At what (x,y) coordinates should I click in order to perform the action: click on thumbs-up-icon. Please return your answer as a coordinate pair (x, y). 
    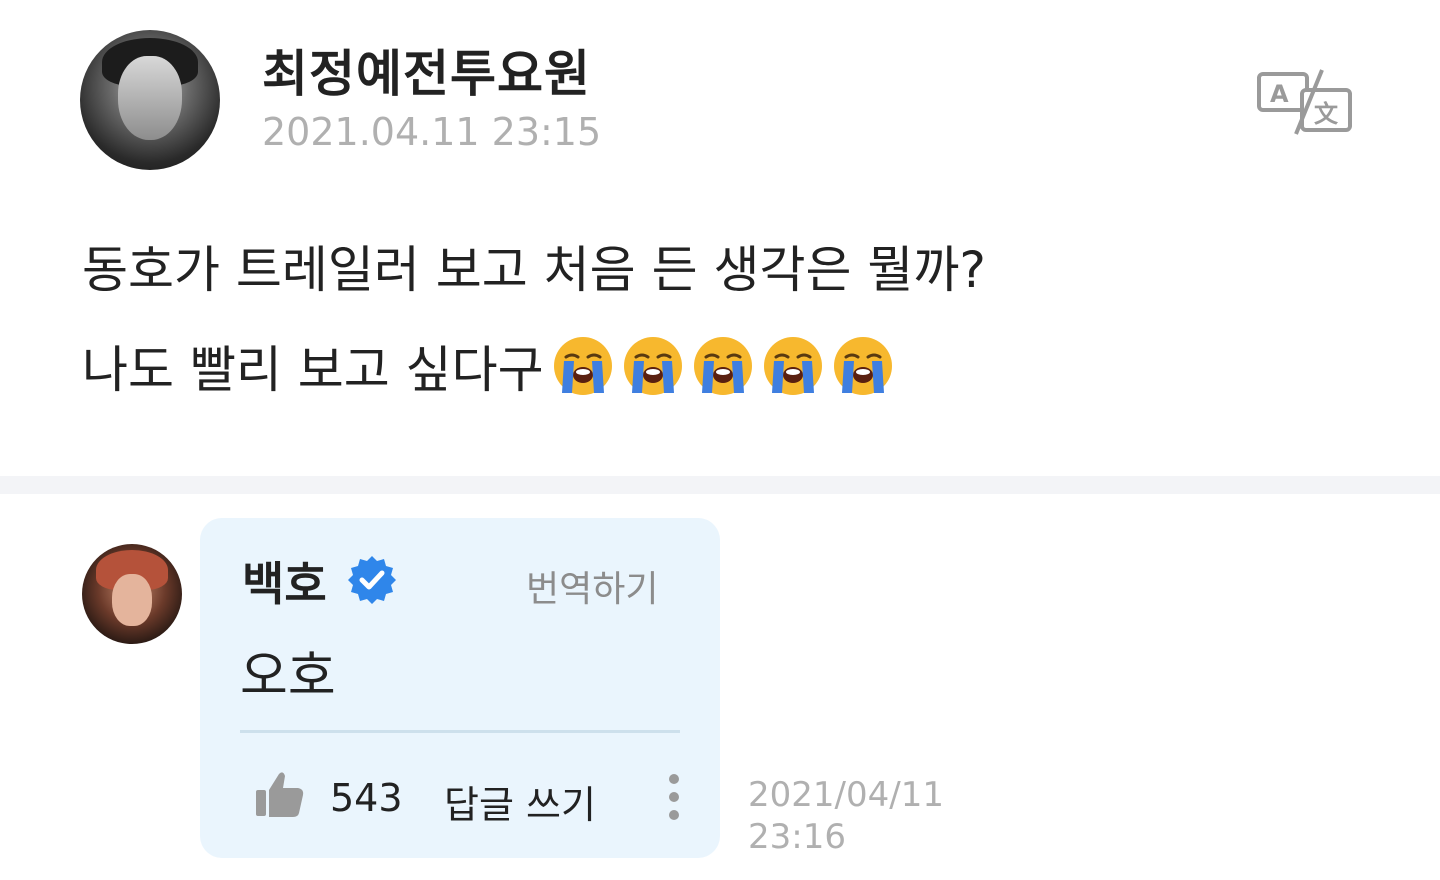
    Looking at the image, I should click on (280, 794).